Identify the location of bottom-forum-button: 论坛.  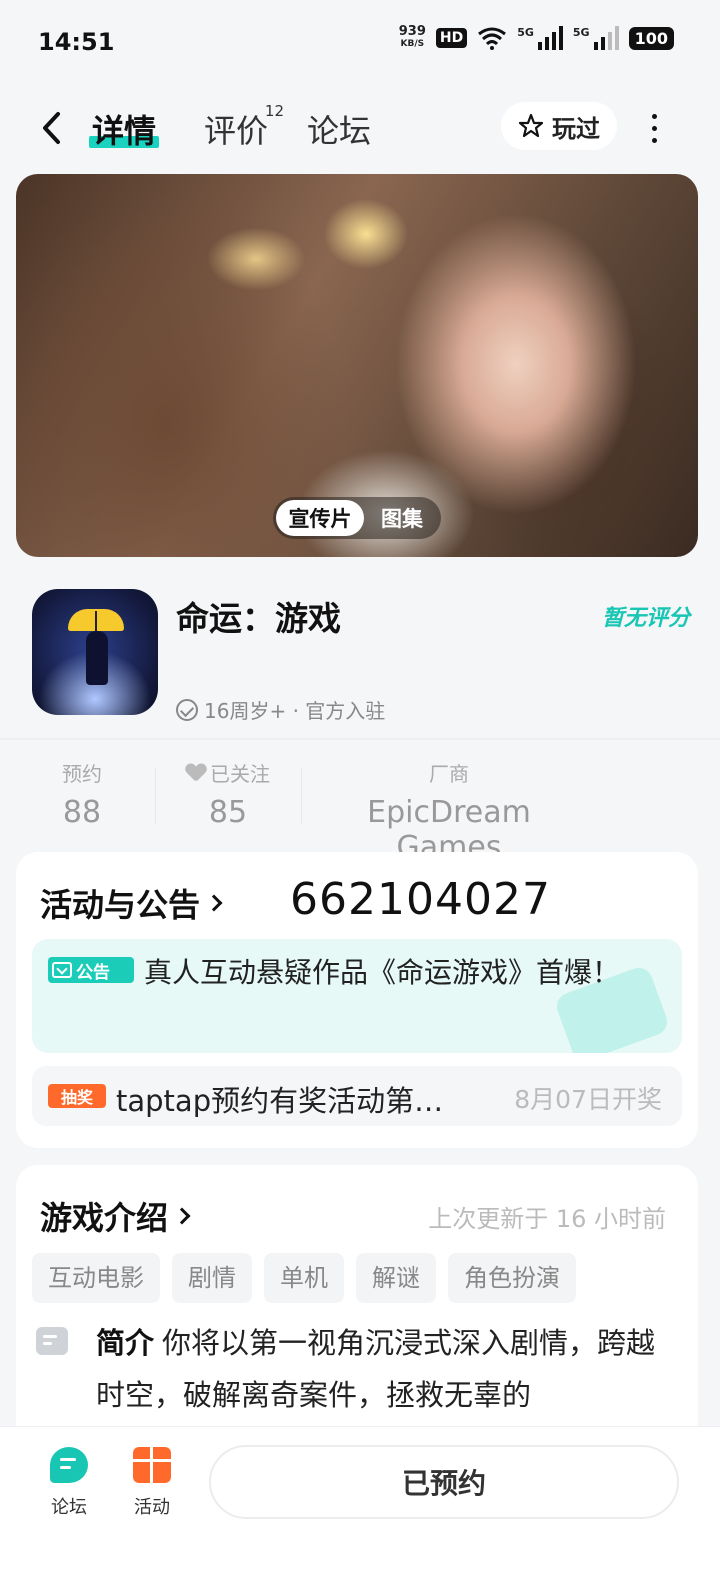
(69, 1483).